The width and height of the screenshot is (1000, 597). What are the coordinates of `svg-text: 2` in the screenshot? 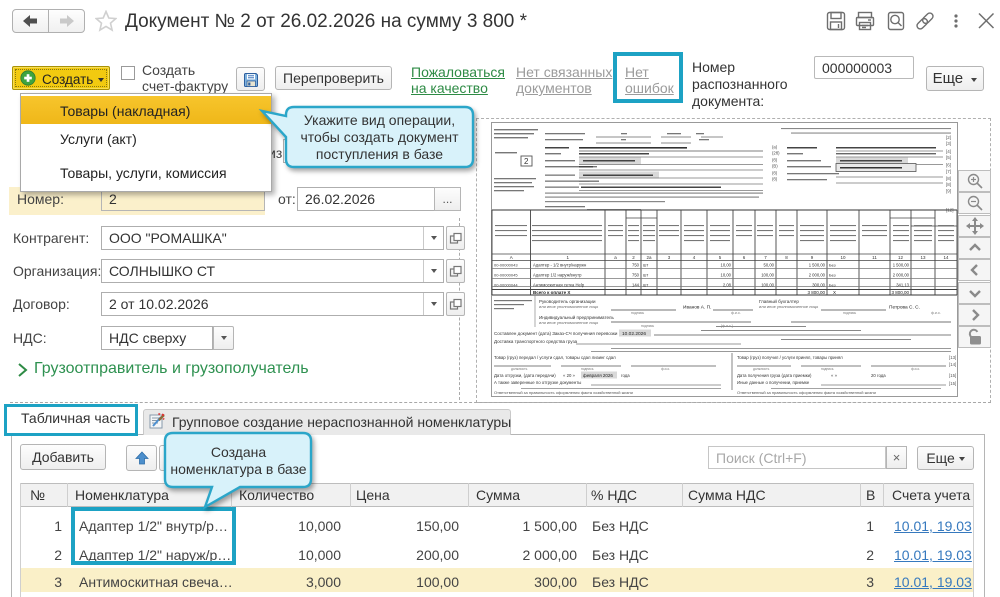 It's located at (526, 161).